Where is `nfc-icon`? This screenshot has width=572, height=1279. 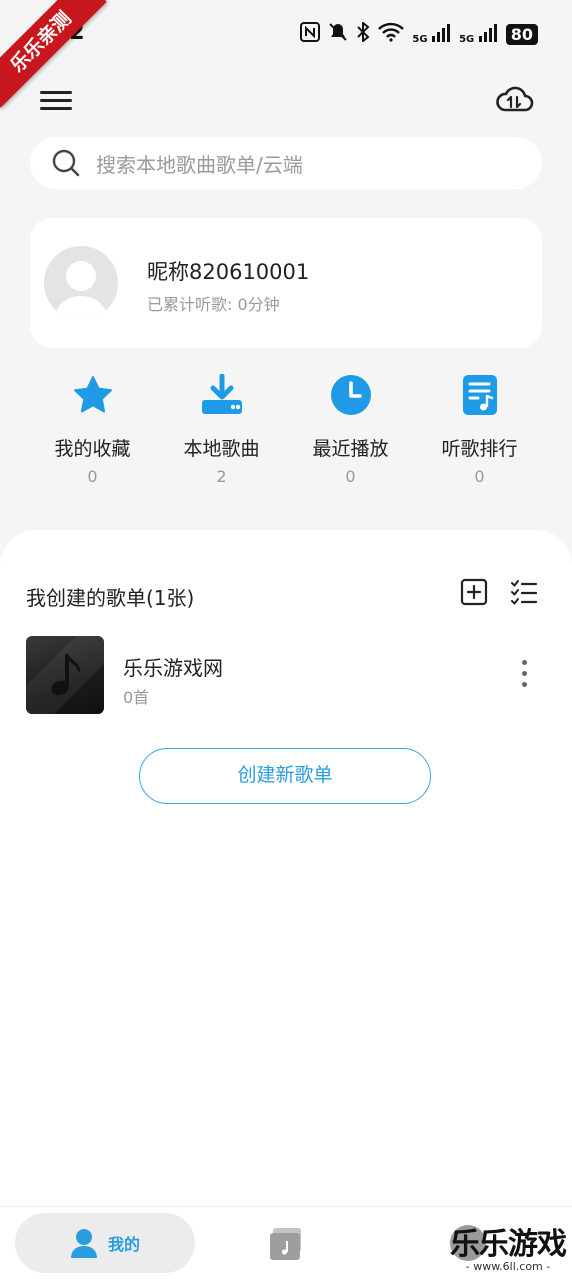
nfc-icon is located at coordinates (310, 34).